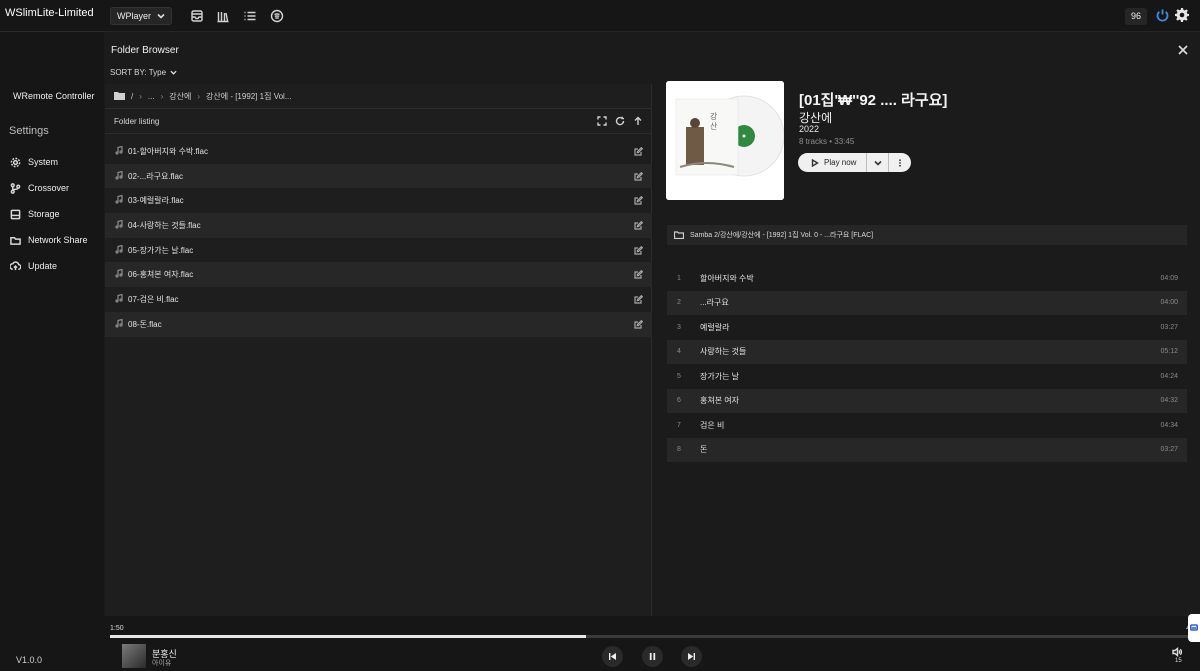 This screenshot has height=671, width=1200. What do you see at coordinates (1169, 401) in the screenshot?
I see `track-duration: 04:32` at bounding box center [1169, 401].